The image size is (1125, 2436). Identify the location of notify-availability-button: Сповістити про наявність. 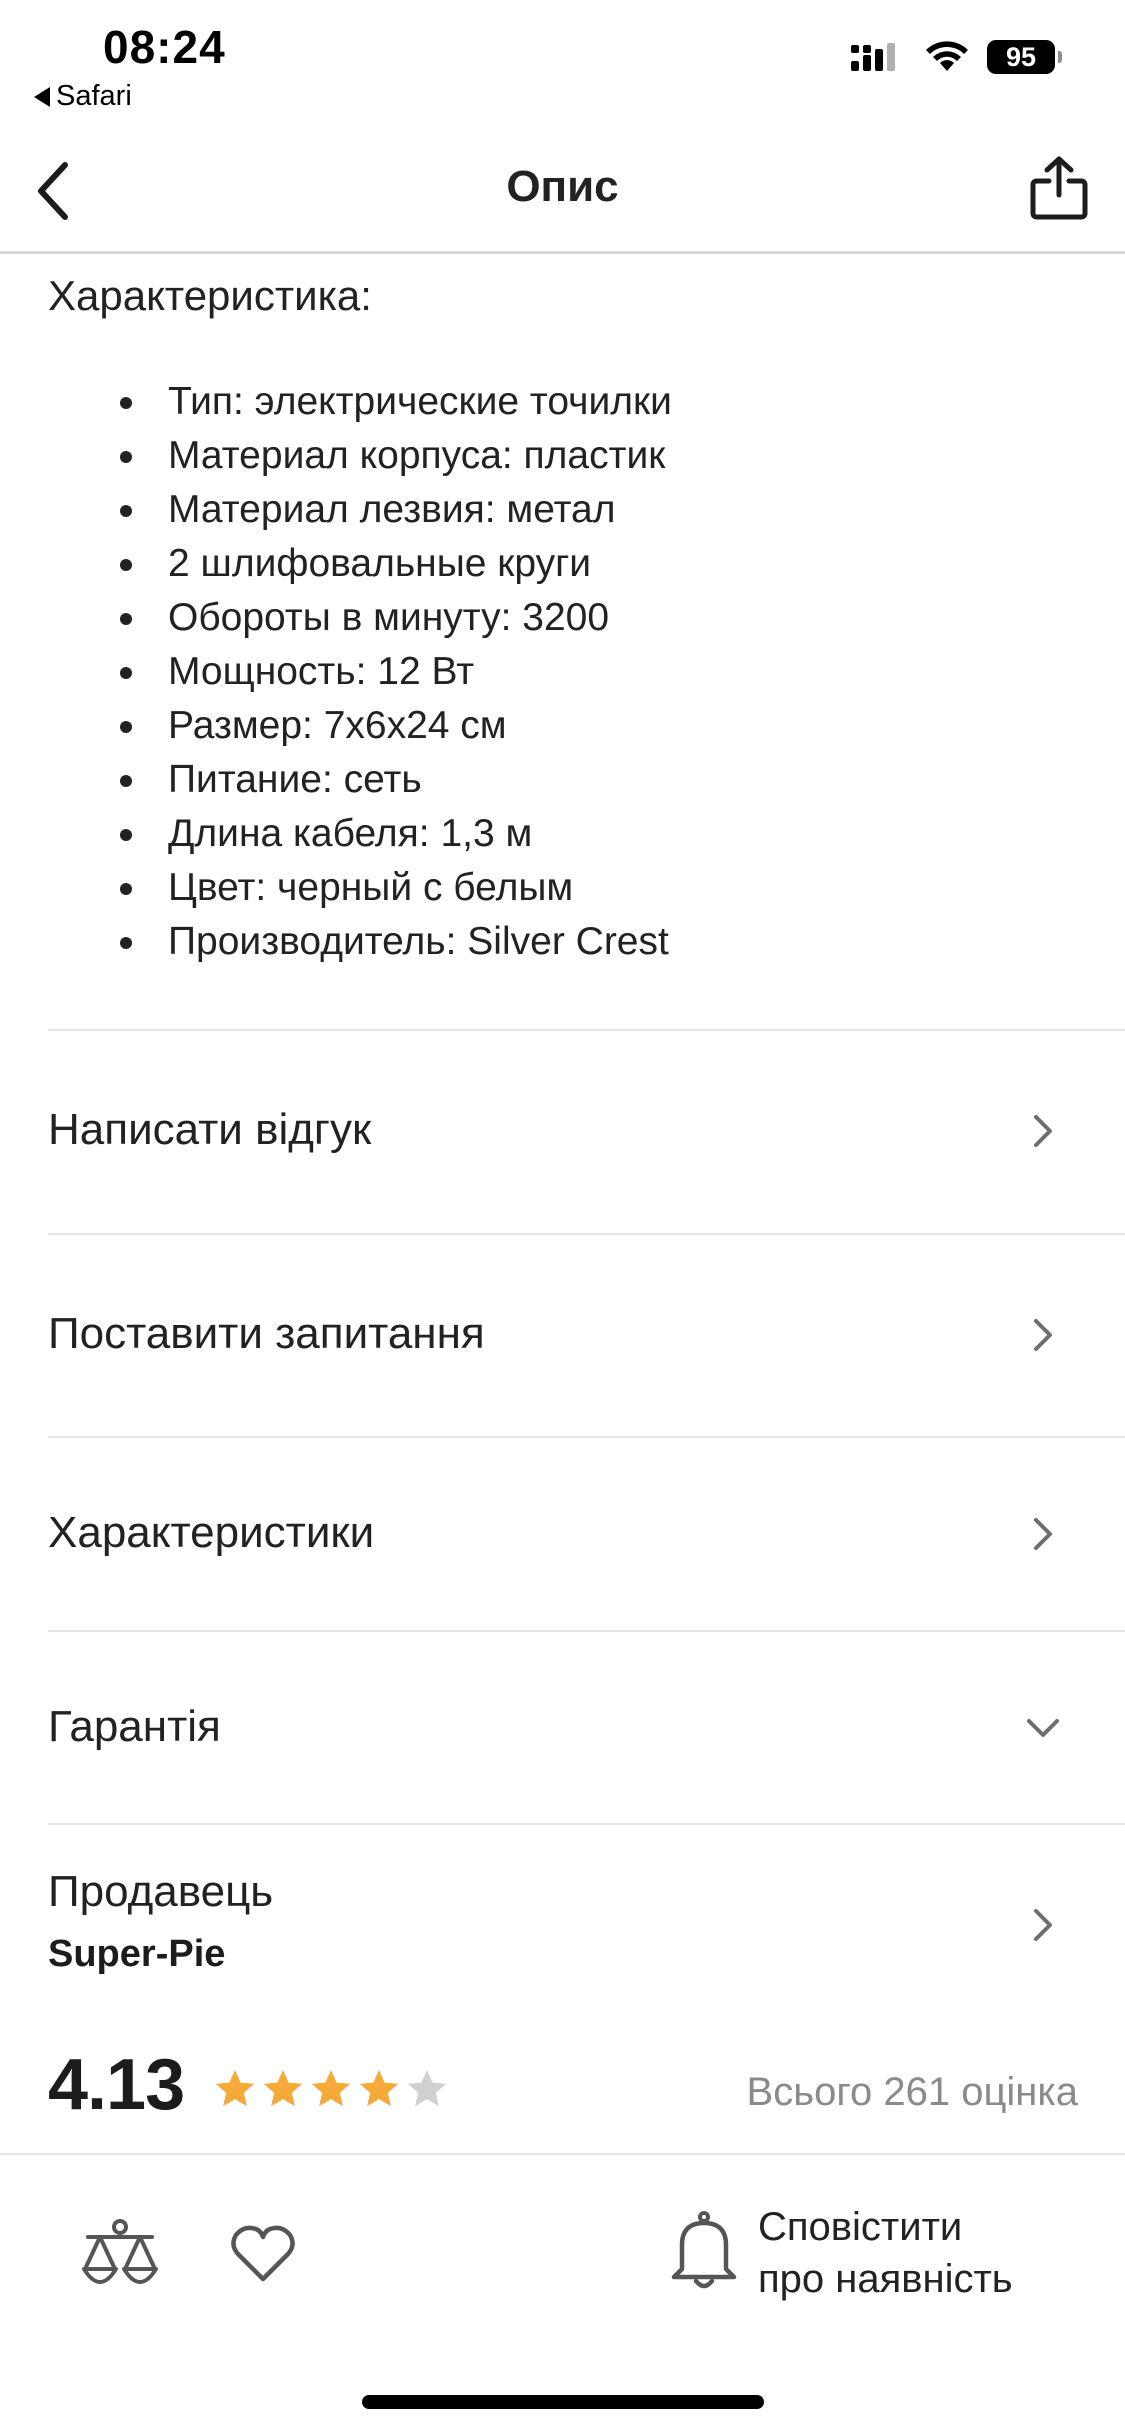
(880, 2256).